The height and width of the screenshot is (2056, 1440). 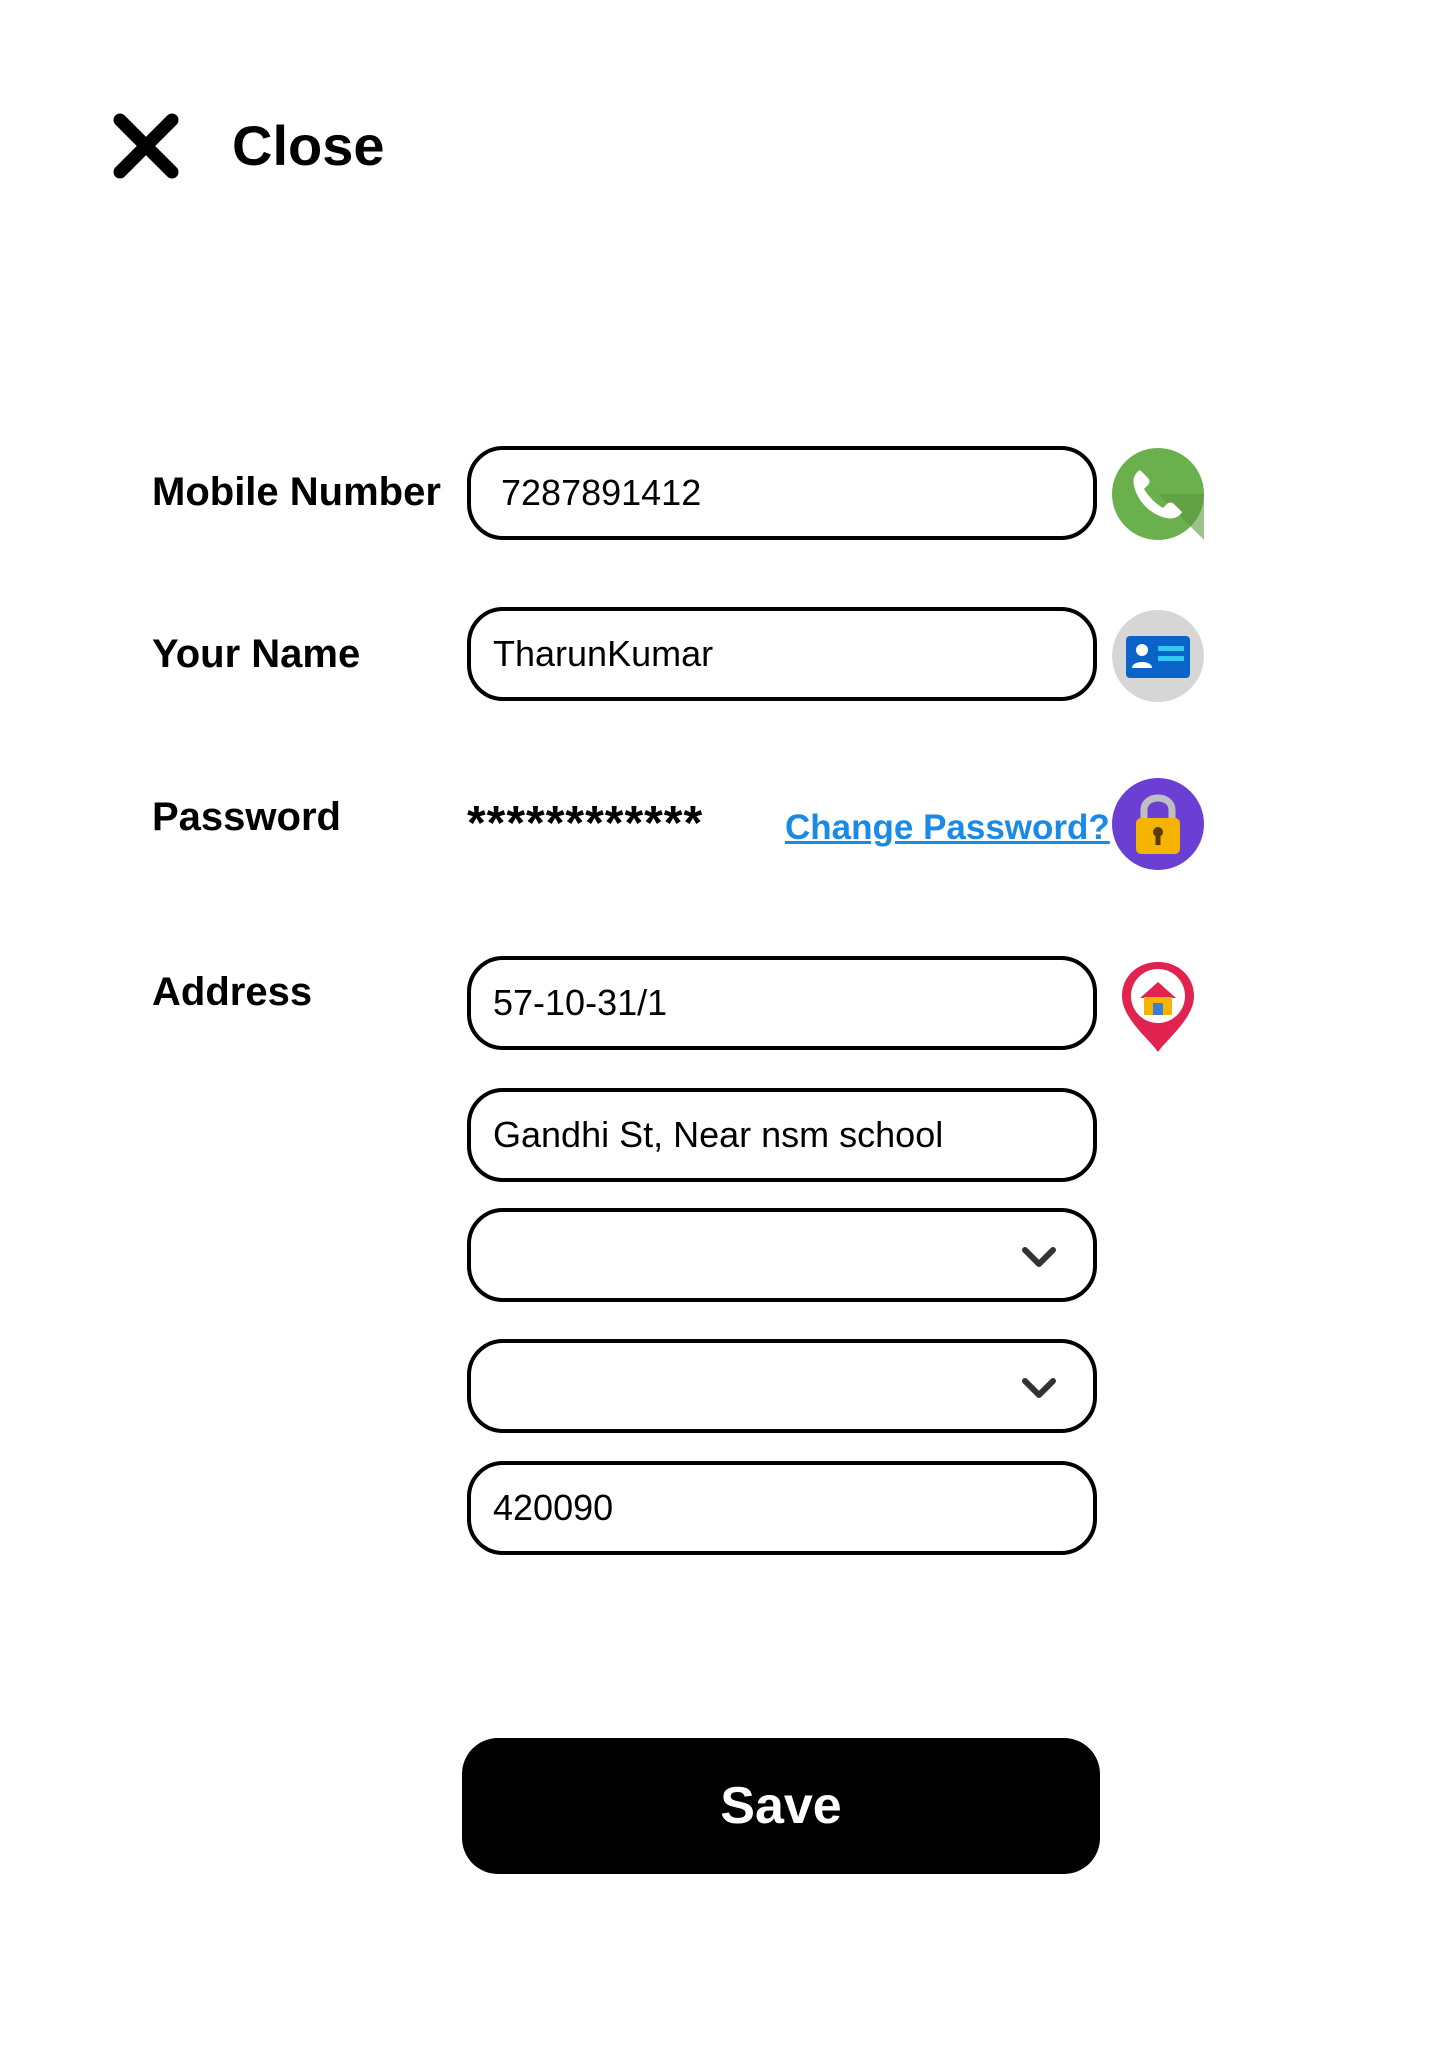 I want to click on pincode-field, so click(x=782, y=1508).